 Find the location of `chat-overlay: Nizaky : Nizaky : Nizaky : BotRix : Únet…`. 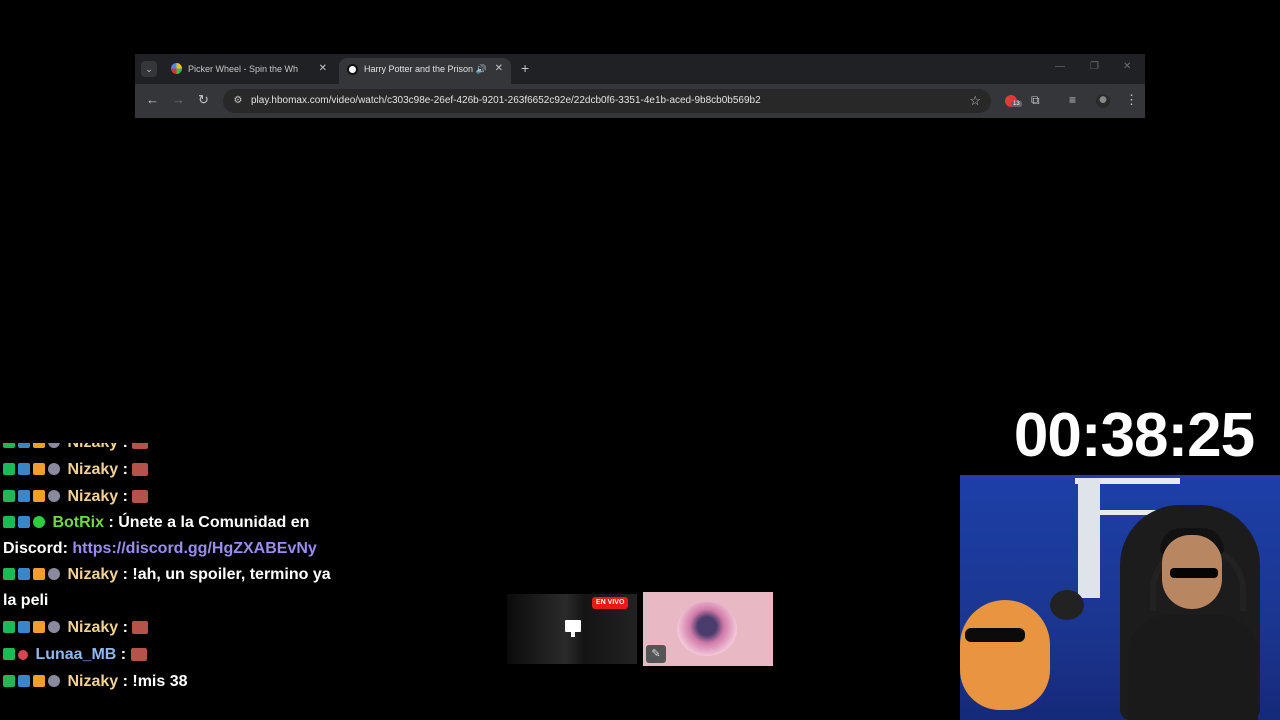

chat-overlay: Nizaky : Nizaky : Nizaky : BotRix : Únet… is located at coordinates (175, 581).